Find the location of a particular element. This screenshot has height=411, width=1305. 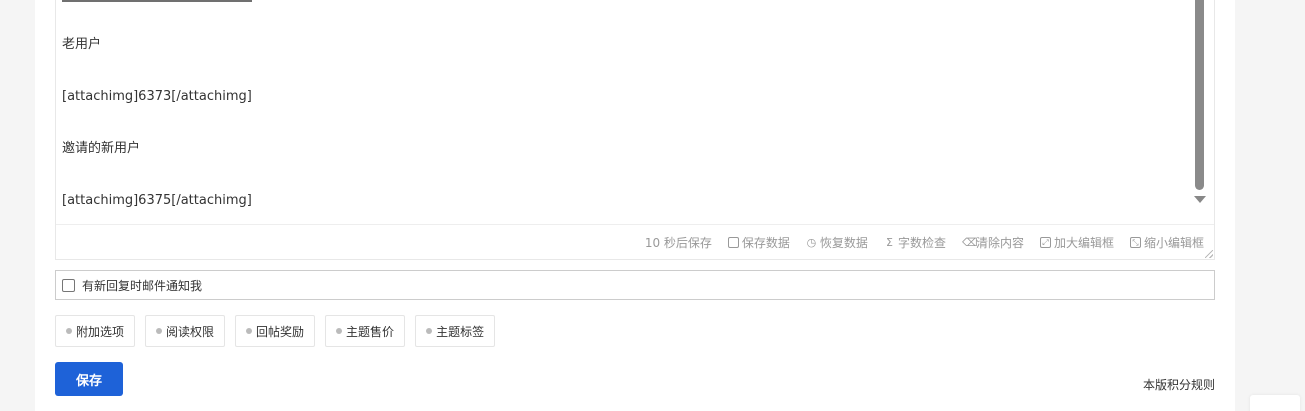

cut-off-text-line is located at coordinates (157, 1).